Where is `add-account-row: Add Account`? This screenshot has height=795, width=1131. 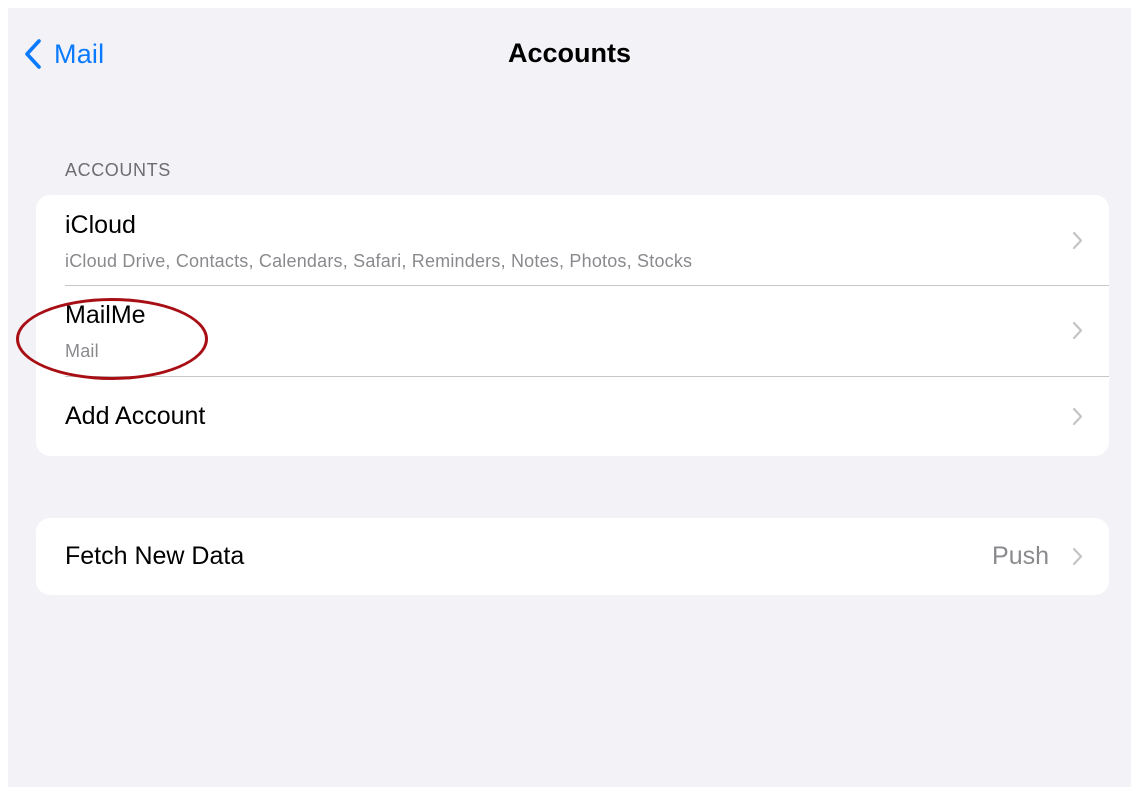 add-account-row: Add Account is located at coordinates (572, 416).